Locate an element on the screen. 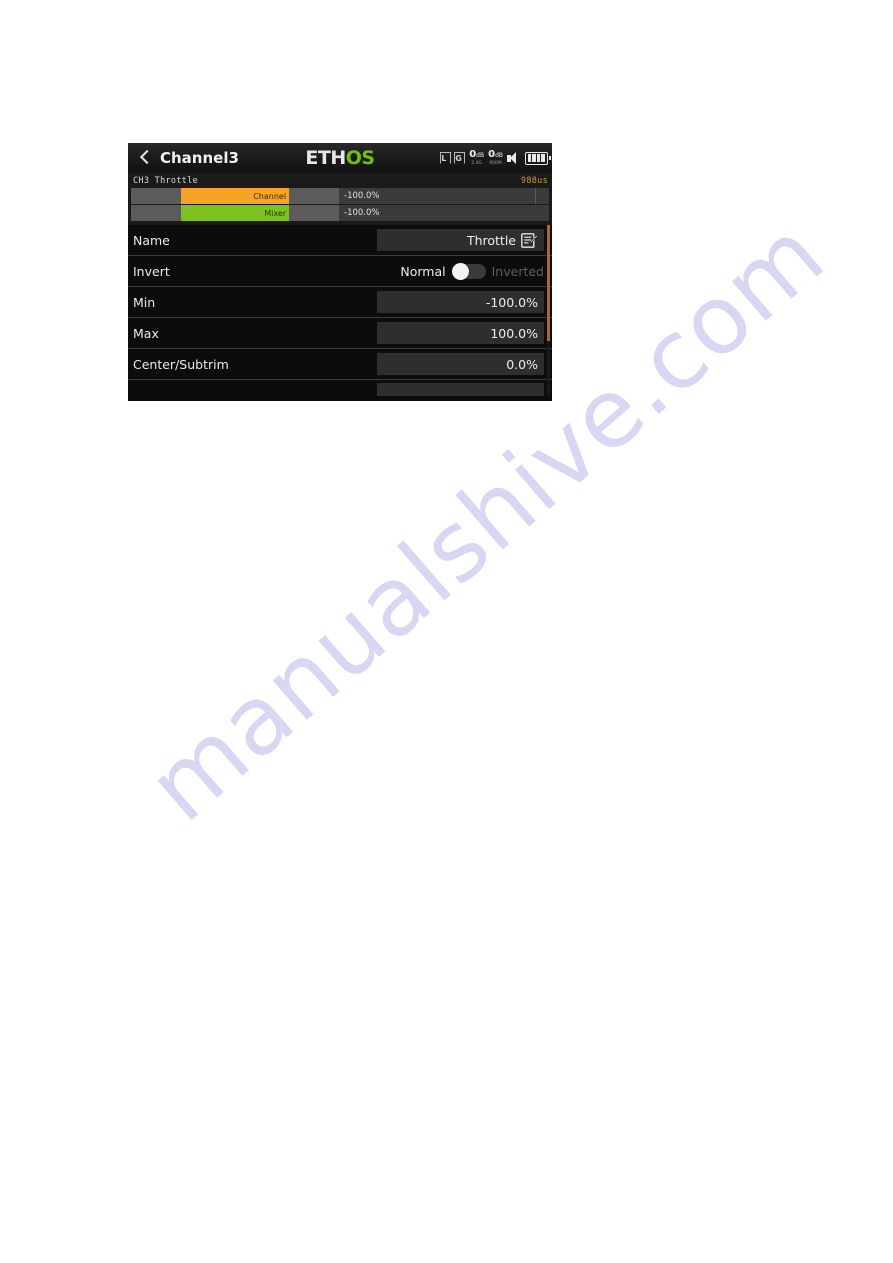 This screenshot has height=1263, width=893. rssi-24g-band: 2.4G is located at coordinates (476, 163).